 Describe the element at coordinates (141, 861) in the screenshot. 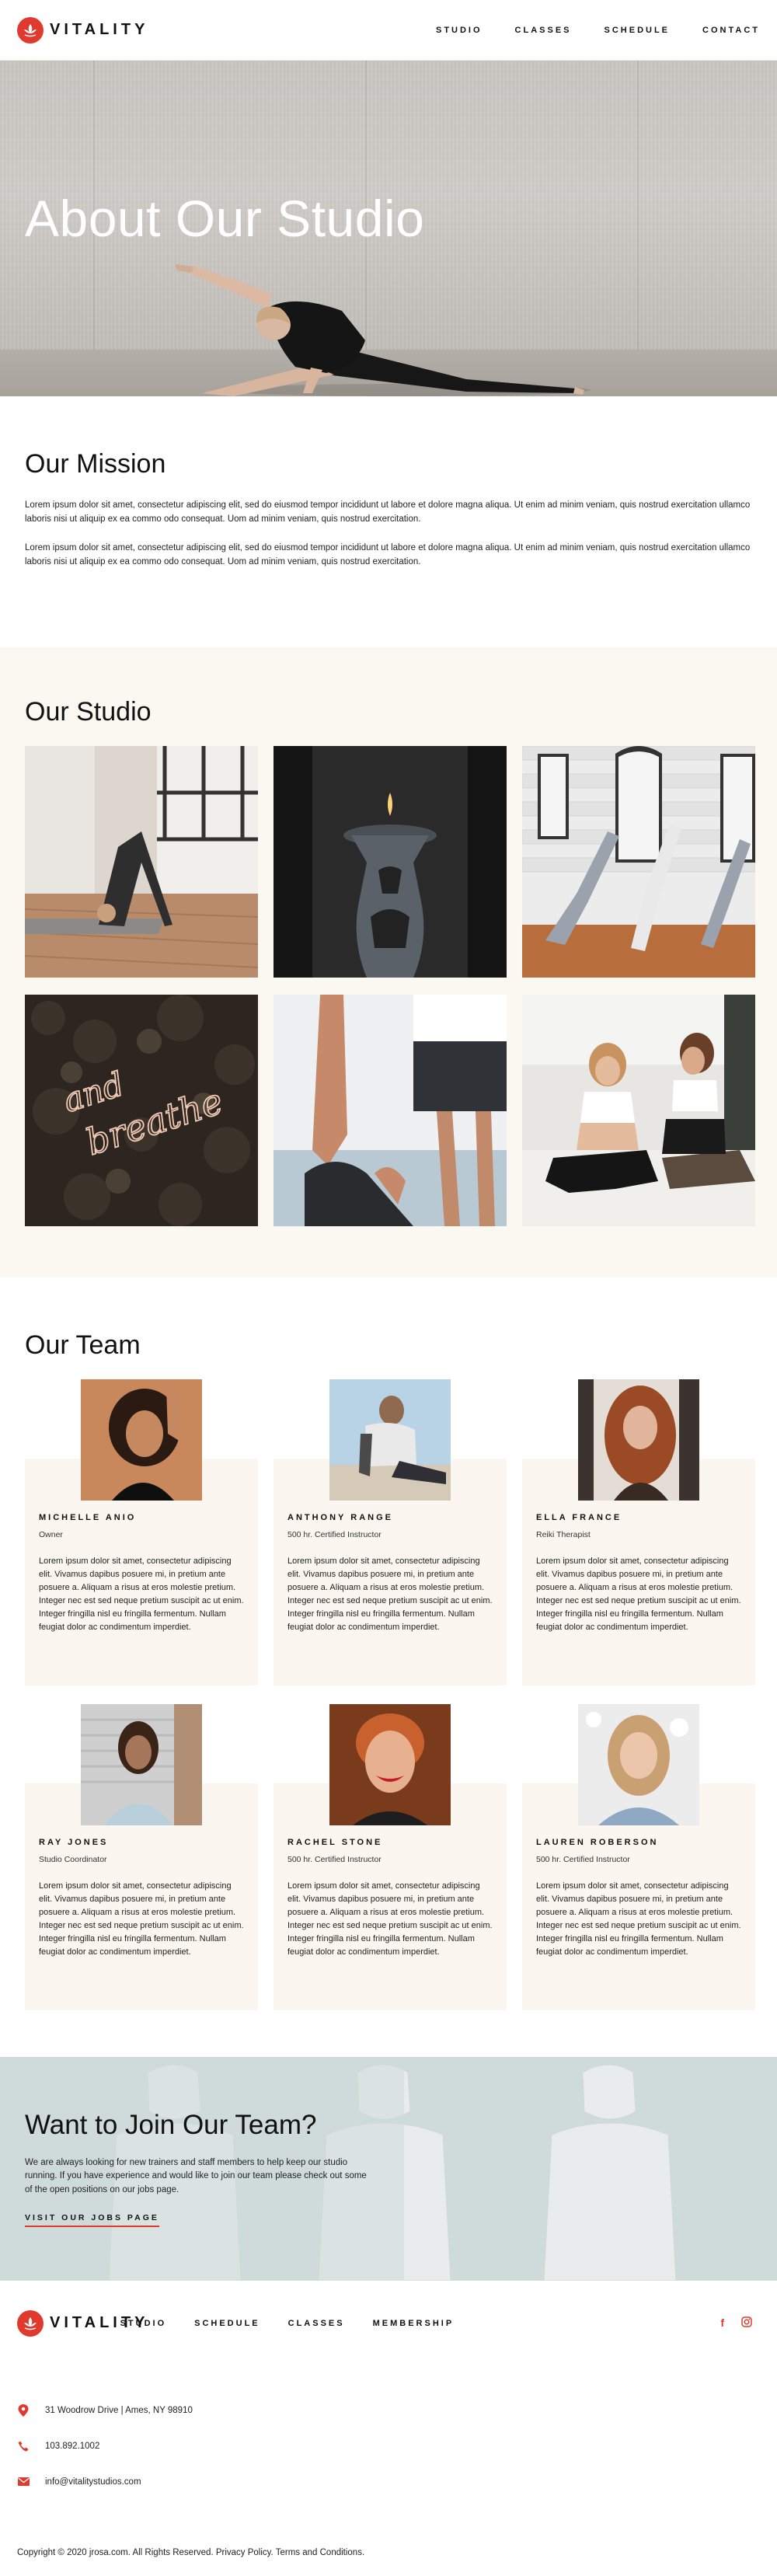

I see `gallery-photo-downward-dog` at that location.